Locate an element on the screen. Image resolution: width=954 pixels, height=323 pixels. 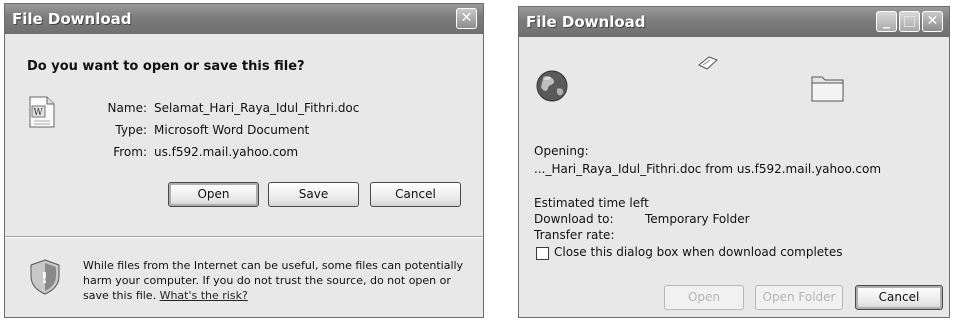
maximize-icon: □ is located at coordinates (909, 21).